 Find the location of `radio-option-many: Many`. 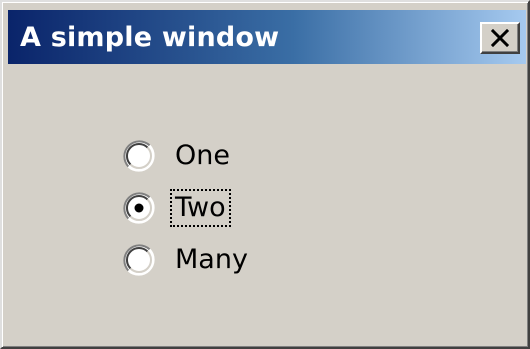

radio-option-many: Many is located at coordinates (187, 260).